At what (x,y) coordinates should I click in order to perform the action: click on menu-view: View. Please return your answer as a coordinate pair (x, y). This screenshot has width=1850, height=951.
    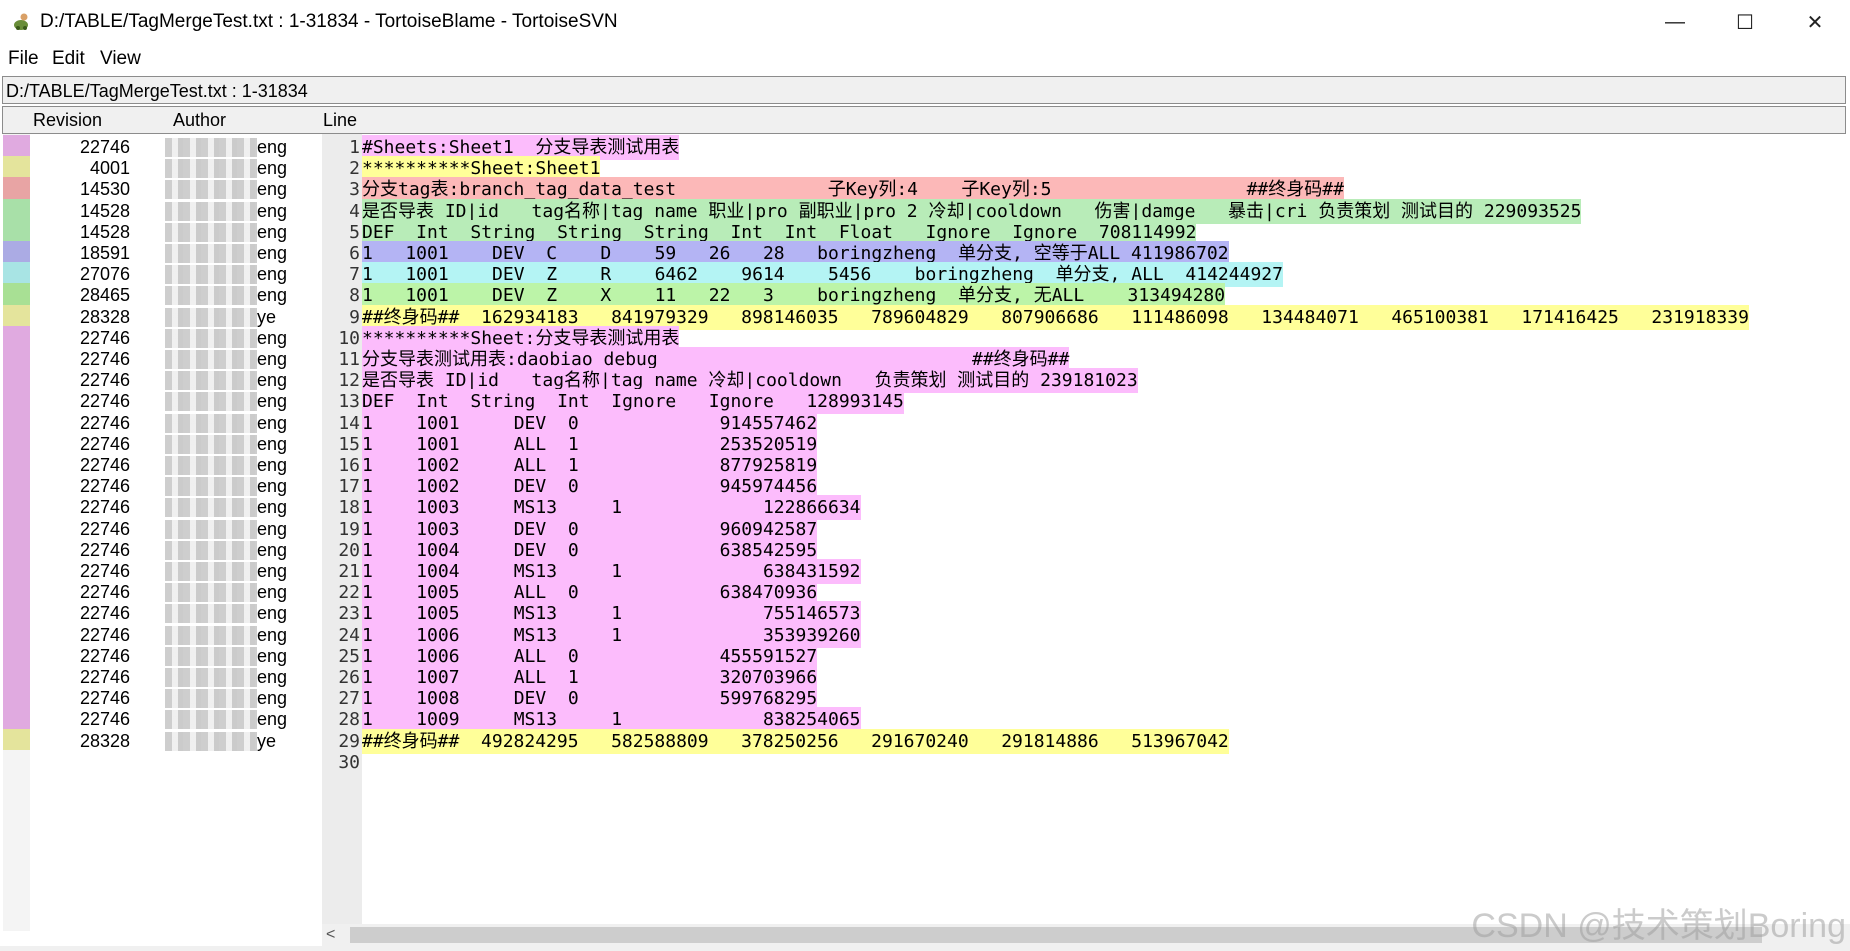
    Looking at the image, I should click on (120, 59).